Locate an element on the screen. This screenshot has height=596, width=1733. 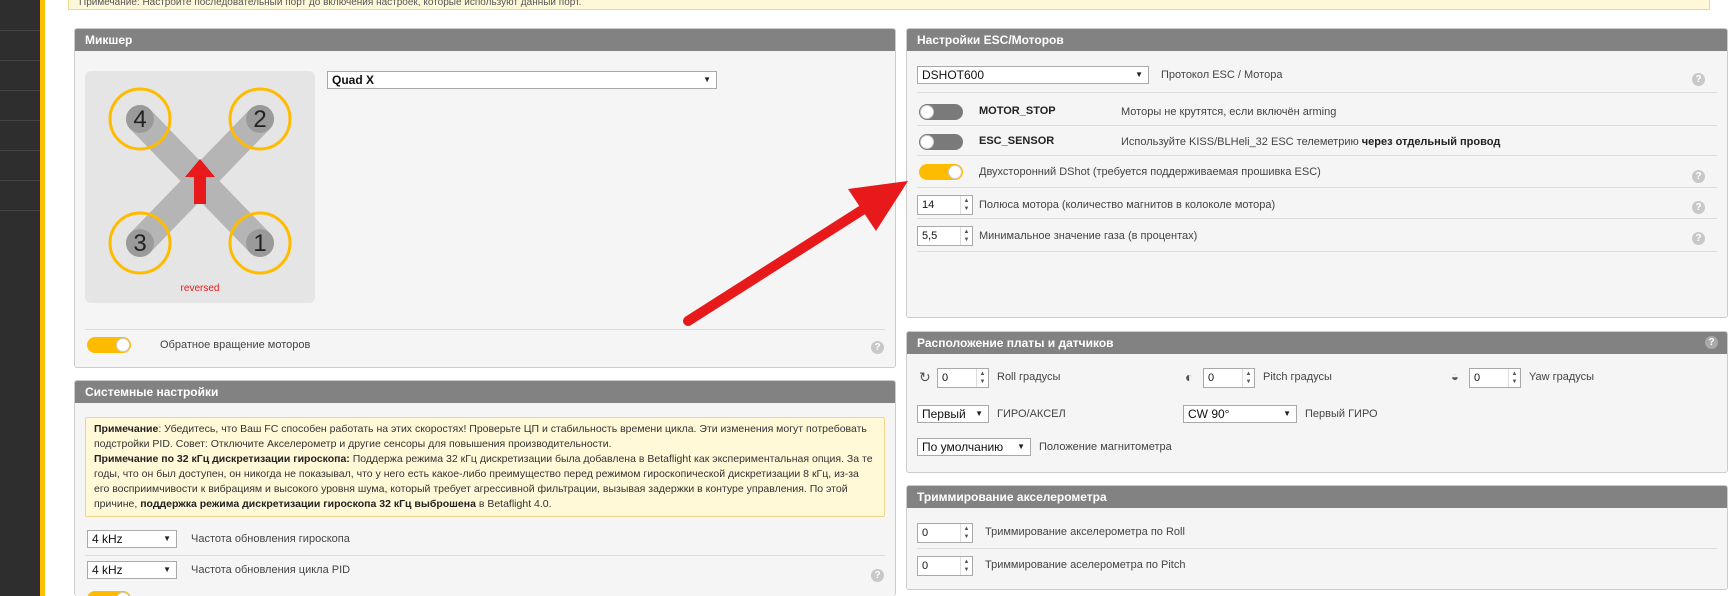
trim-roll-value: 0 is located at coordinates (925, 533).